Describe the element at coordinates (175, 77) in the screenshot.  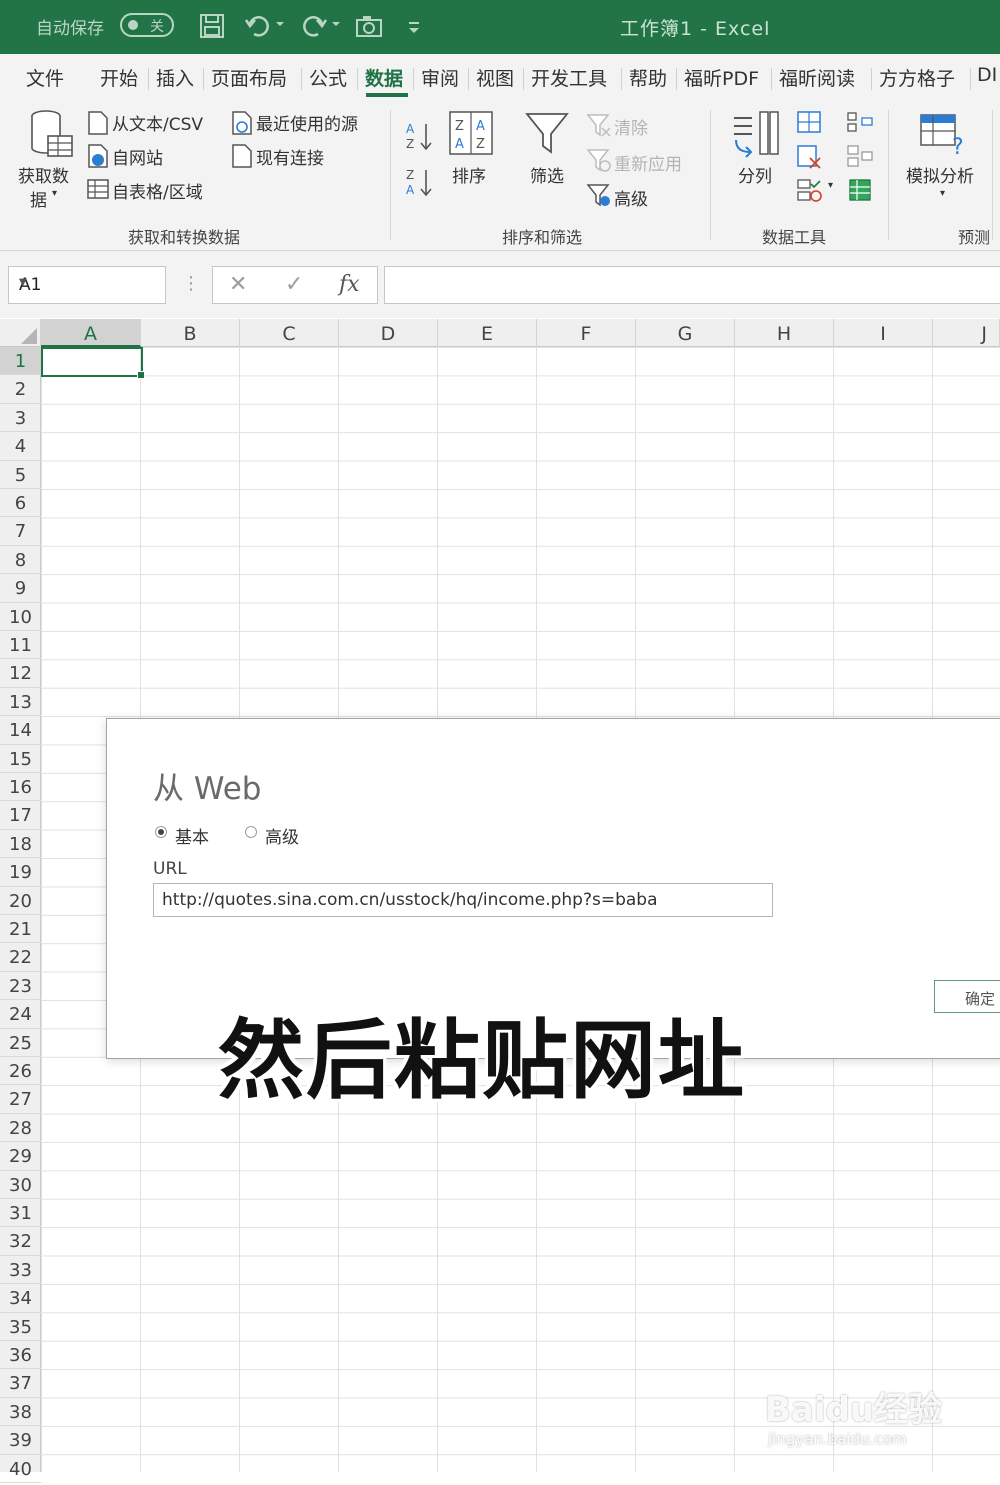
I see `tab-insert: 插入` at that location.